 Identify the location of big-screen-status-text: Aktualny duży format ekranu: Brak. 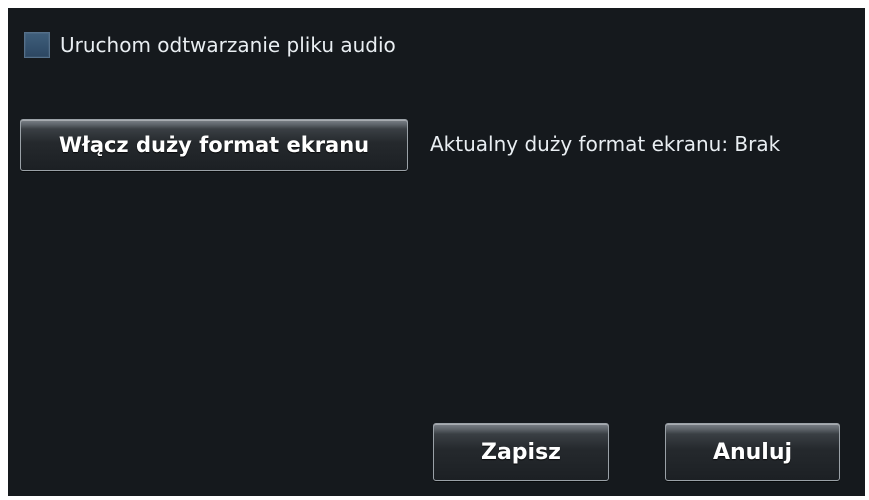
(605, 144).